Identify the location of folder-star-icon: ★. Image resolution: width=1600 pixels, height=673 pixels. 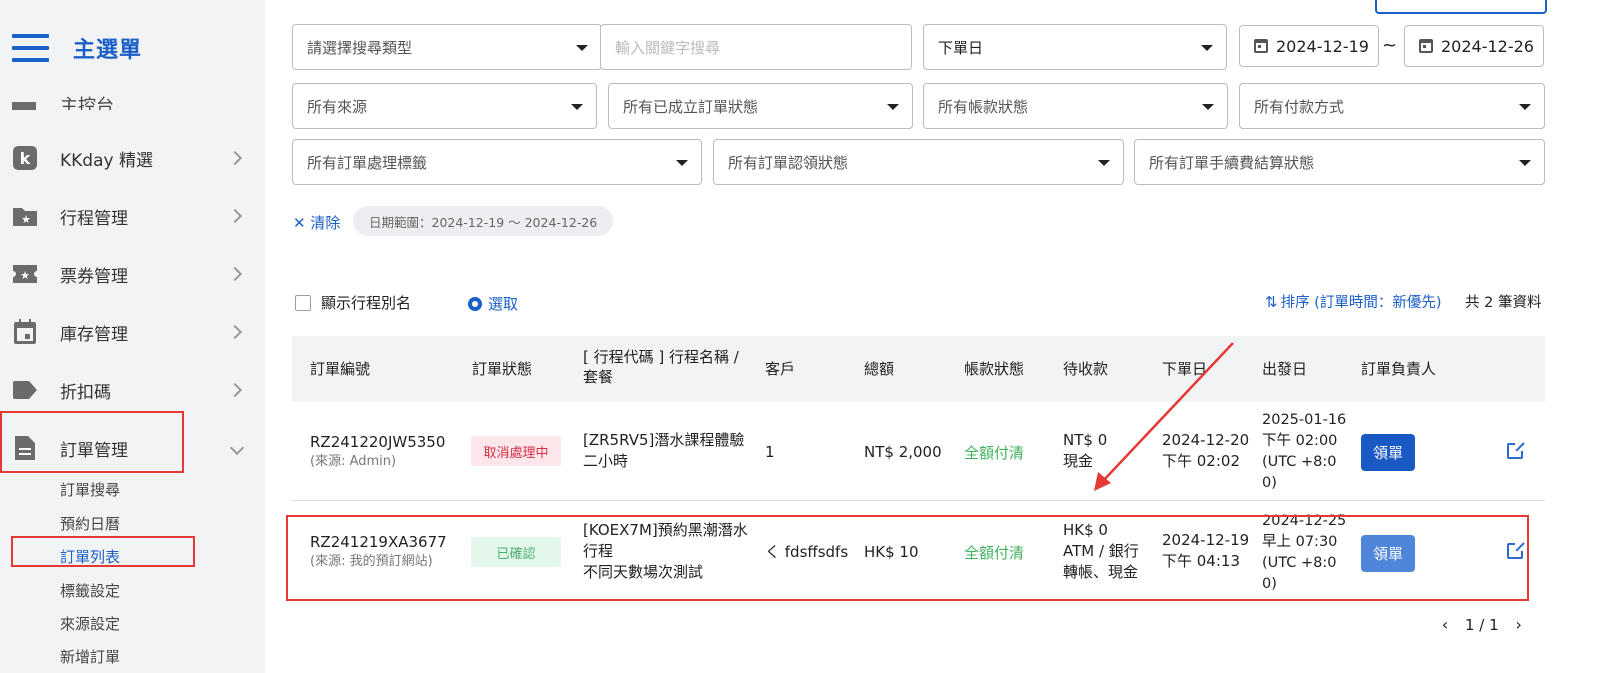
(25, 216).